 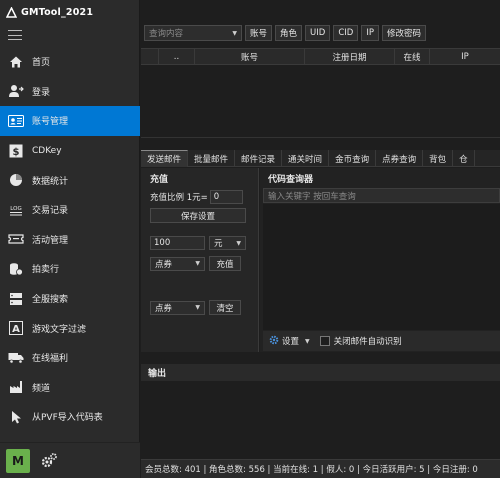 What do you see at coordinates (164, 308) in the screenshot?
I see `clear-type-value: 点券` at bounding box center [164, 308].